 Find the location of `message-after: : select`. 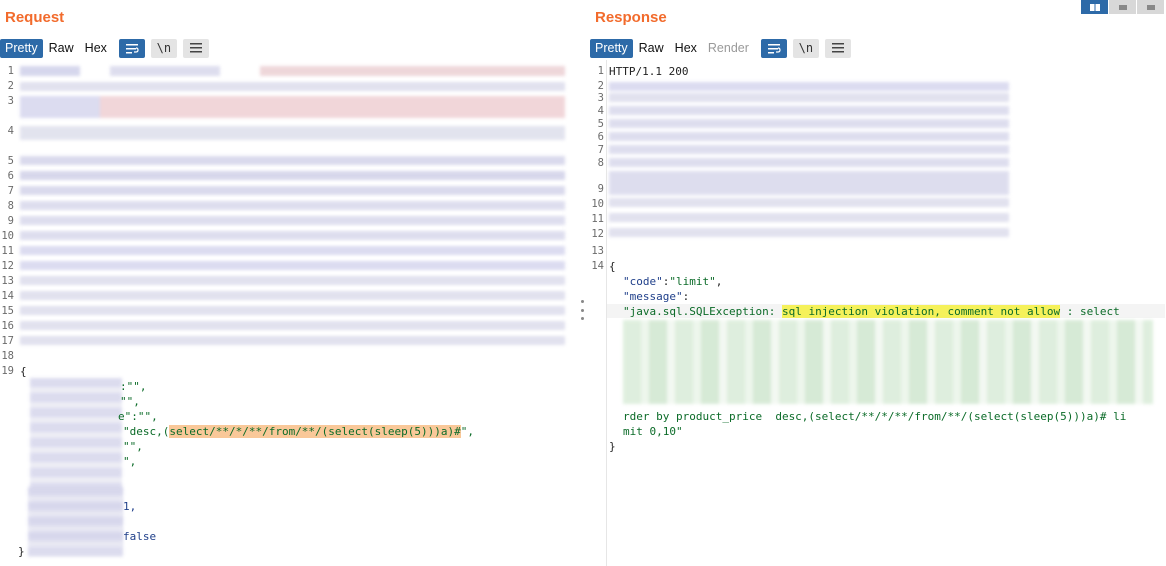

message-after: : select is located at coordinates (1090, 311).